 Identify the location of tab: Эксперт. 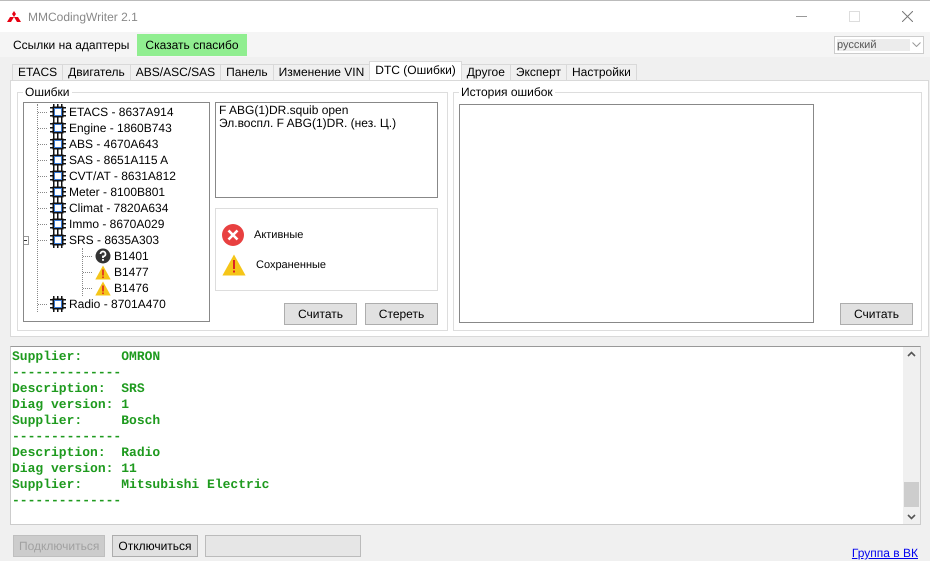
(539, 72).